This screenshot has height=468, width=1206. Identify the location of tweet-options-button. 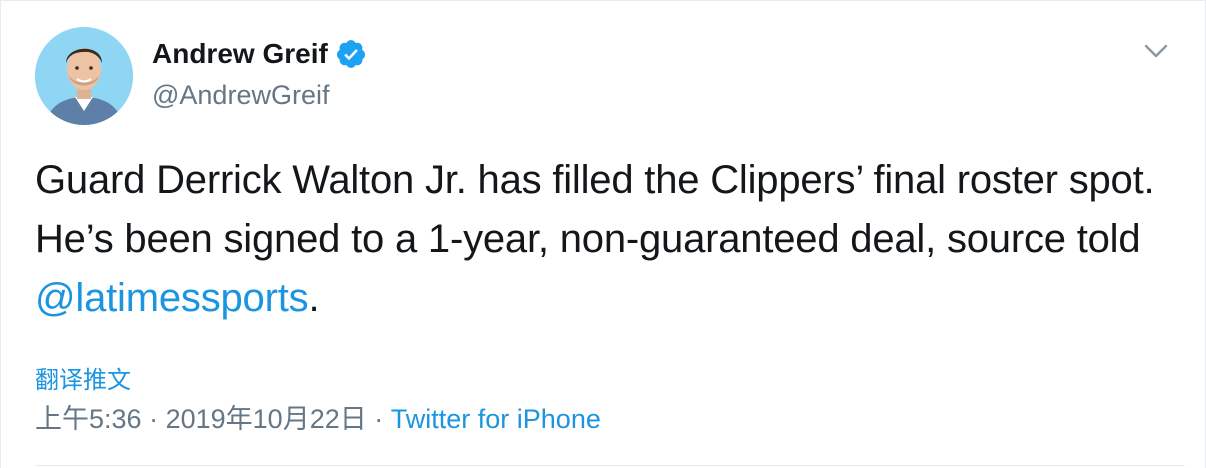
(1156, 51).